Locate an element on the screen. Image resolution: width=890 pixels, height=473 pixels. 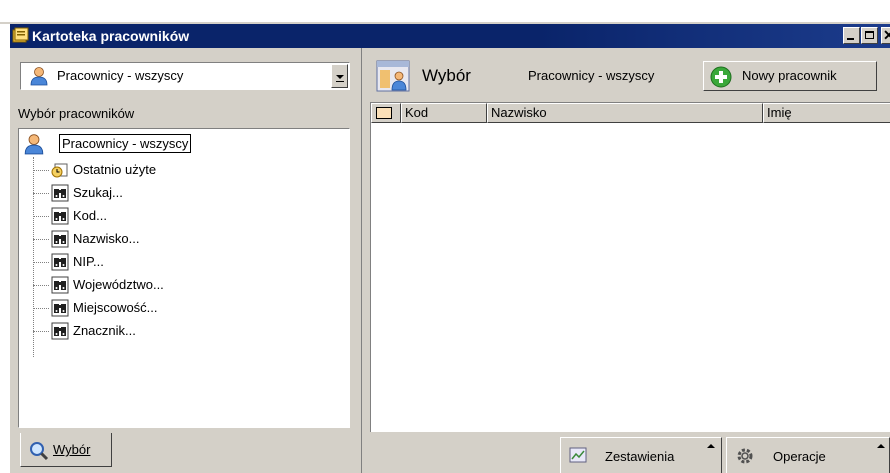
add-icon is located at coordinates (721, 77).